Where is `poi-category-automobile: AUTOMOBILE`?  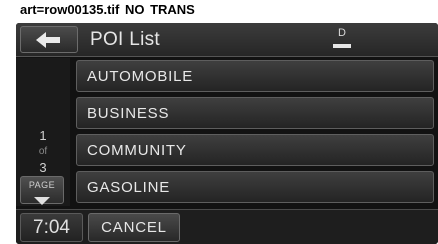 poi-category-automobile: AUTOMOBILE is located at coordinates (255, 76).